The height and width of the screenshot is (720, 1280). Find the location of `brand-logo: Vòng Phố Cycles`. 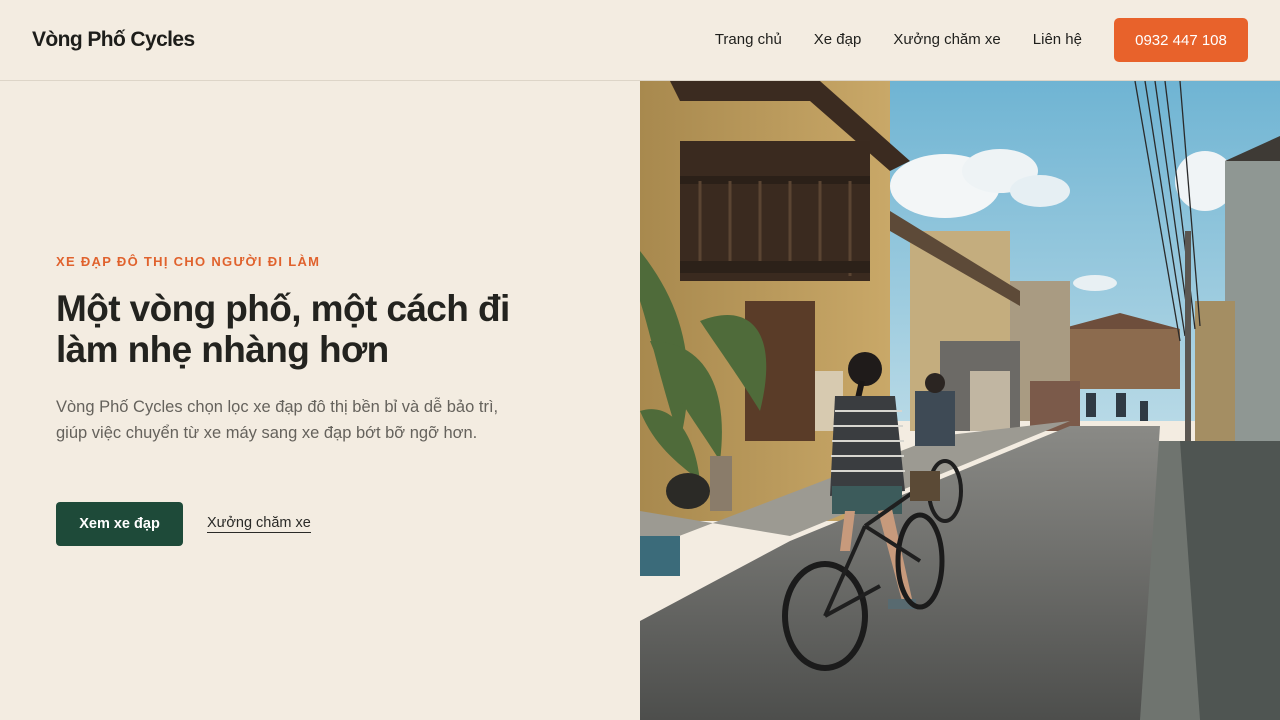

brand-logo: Vòng Phố Cycles is located at coordinates (113, 40).